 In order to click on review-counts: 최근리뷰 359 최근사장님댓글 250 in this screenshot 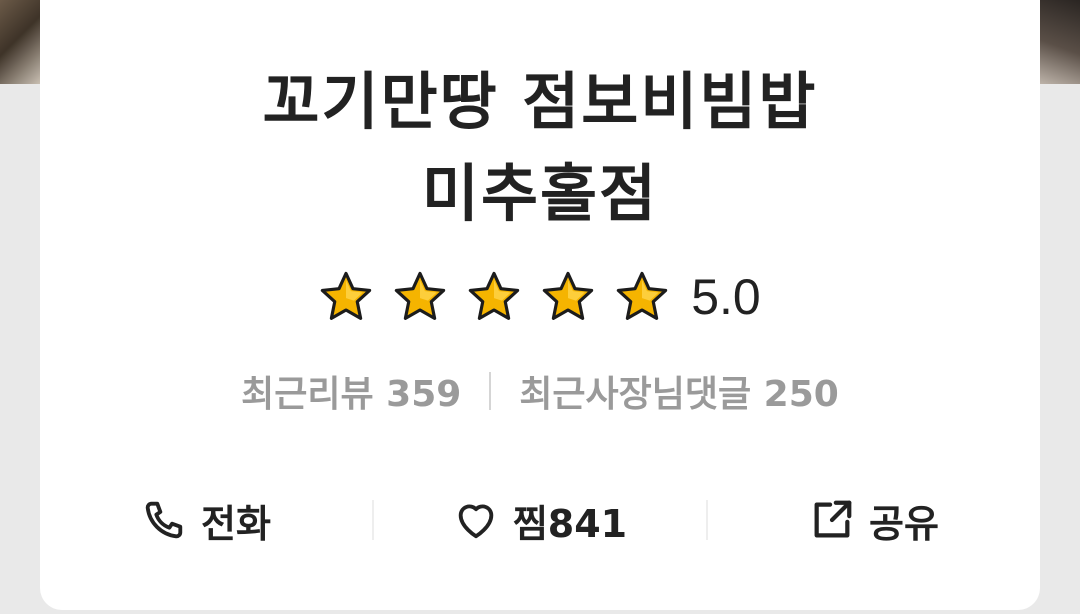, I will do `click(540, 391)`.